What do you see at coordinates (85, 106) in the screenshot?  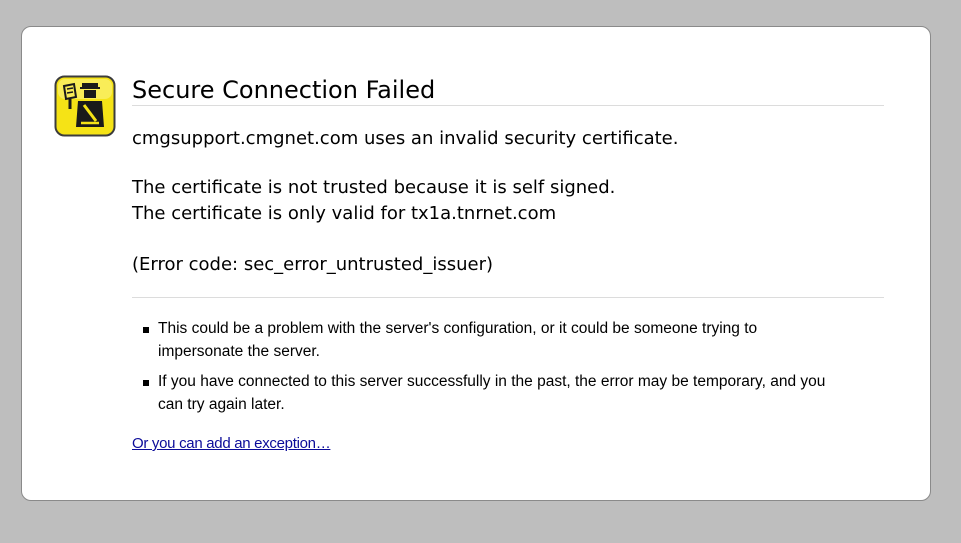 I see `security-officer-icon` at bounding box center [85, 106].